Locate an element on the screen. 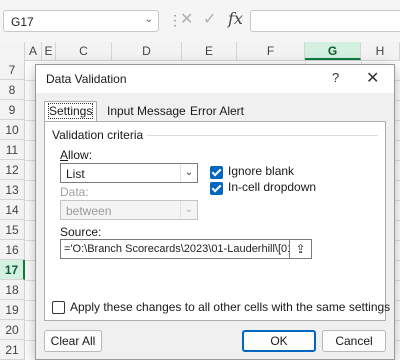 Image resolution: width=400 pixels, height=360 pixels. row-header: 7 is located at coordinates (12, 70).